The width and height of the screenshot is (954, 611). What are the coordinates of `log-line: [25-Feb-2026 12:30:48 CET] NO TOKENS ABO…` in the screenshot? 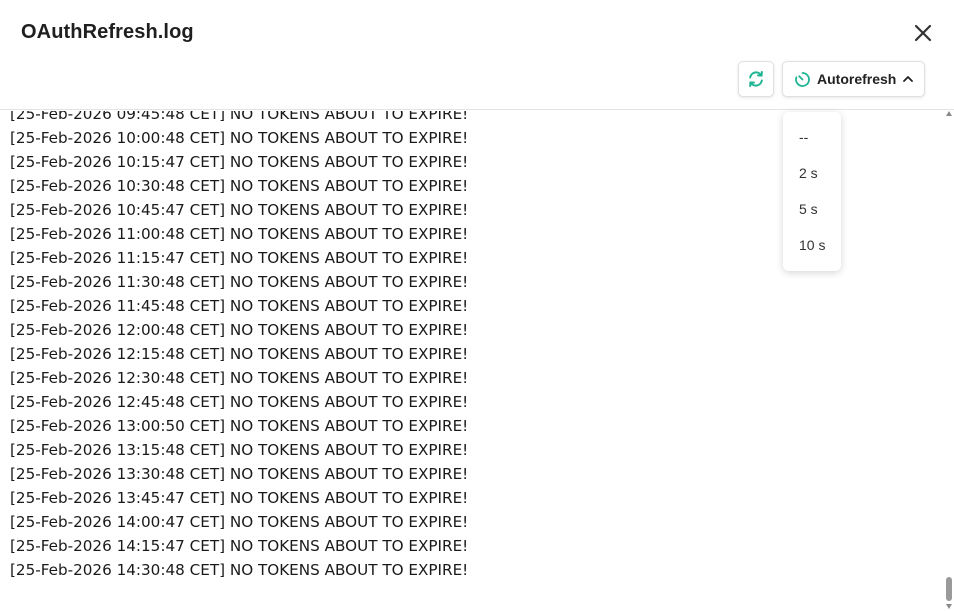 It's located at (239, 378).